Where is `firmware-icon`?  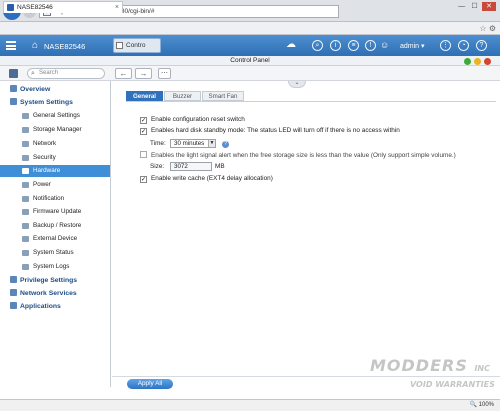 firmware-icon is located at coordinates (25, 212).